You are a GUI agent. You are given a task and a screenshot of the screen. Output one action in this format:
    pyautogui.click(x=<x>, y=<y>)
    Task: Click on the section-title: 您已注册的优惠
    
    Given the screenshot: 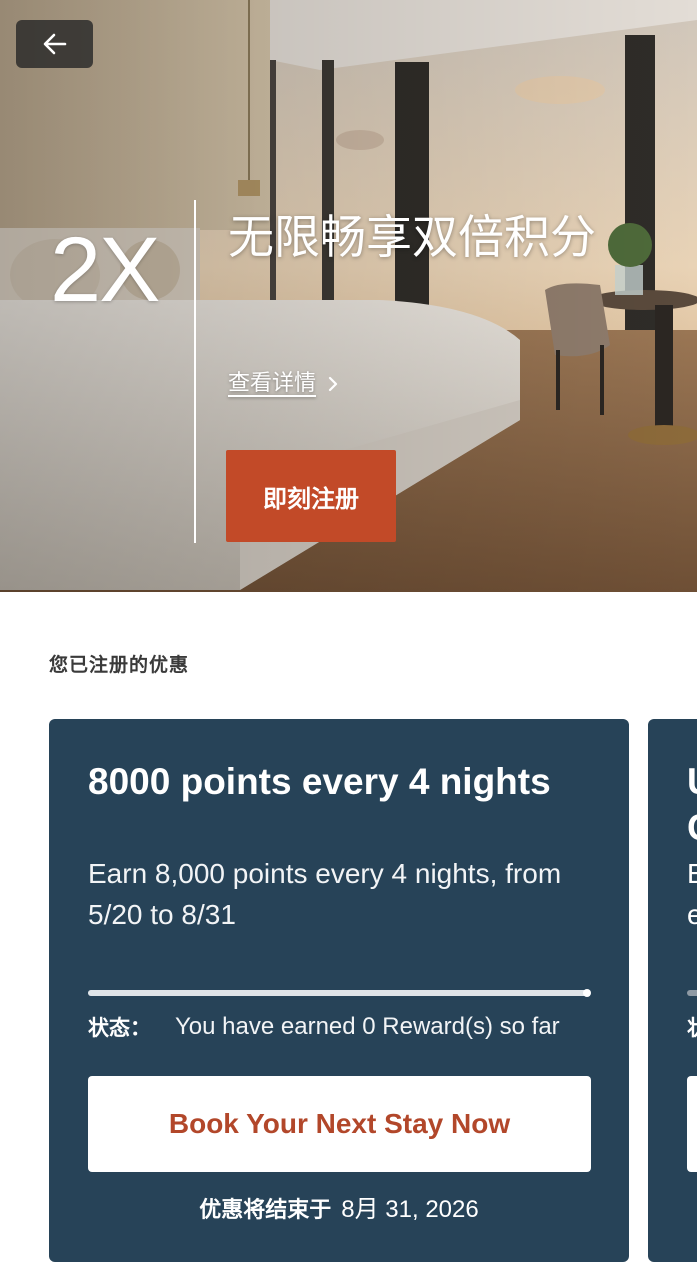 What is the action you would take?
    pyautogui.click(x=119, y=665)
    